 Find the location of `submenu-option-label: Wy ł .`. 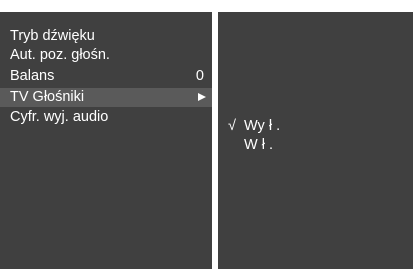

submenu-option-label: Wy ł . is located at coordinates (262, 126).